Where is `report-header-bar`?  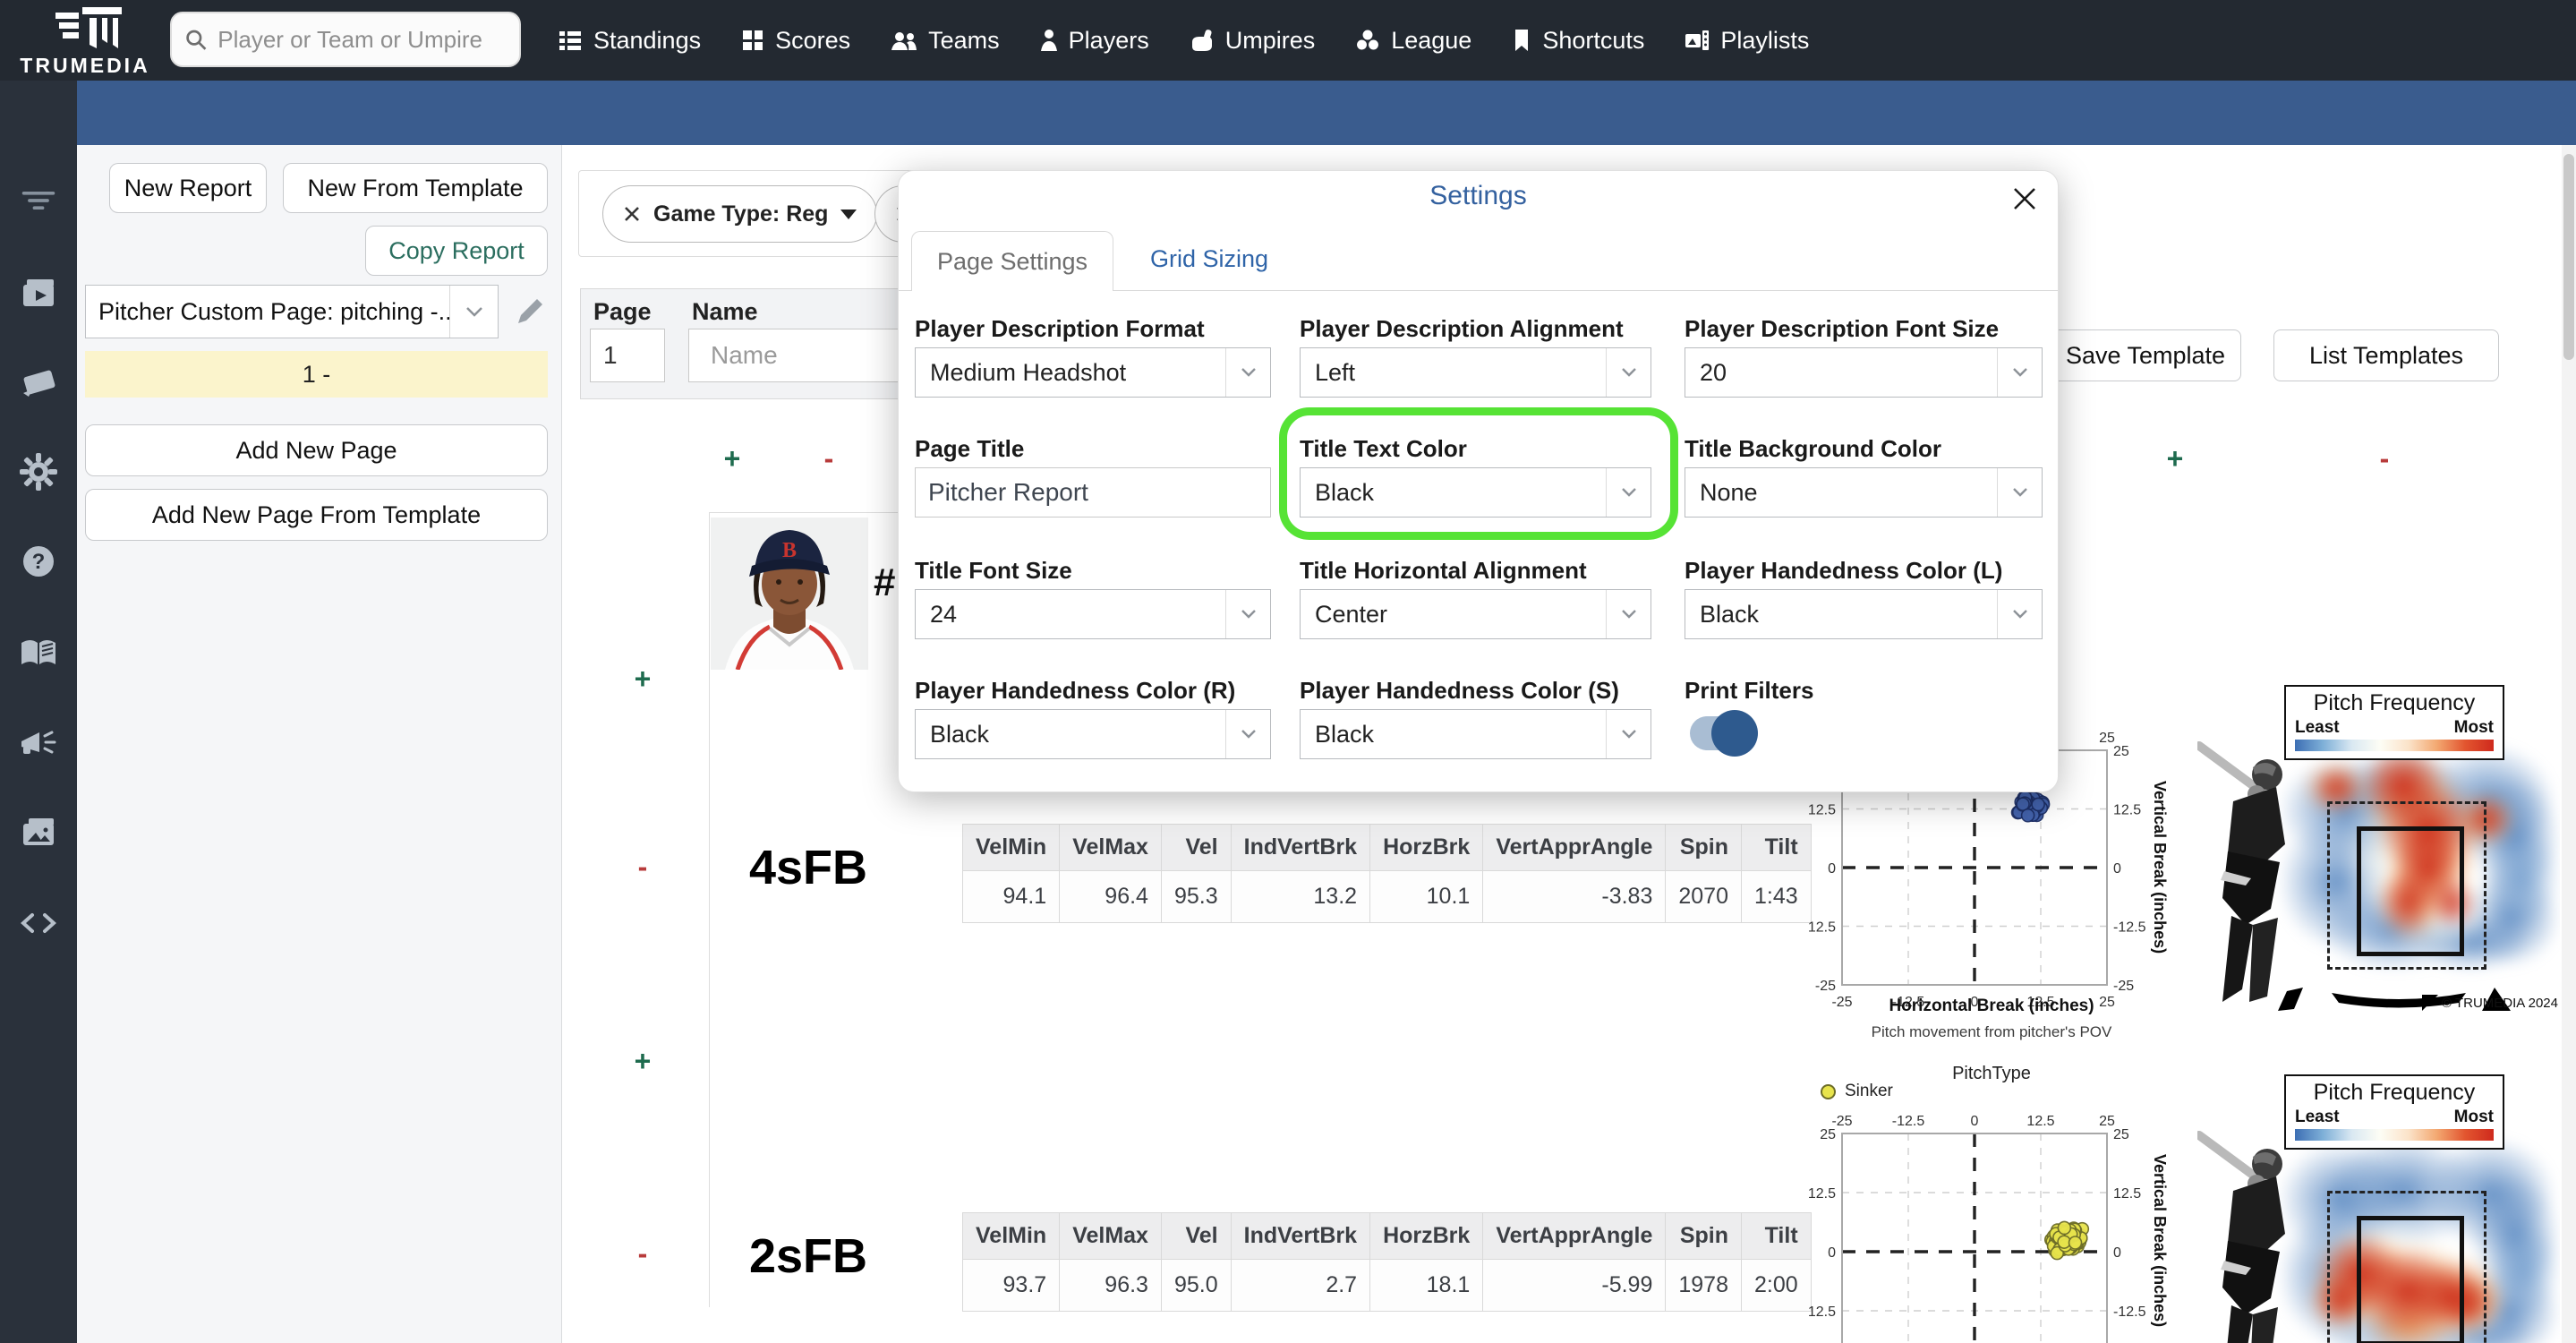
report-header-bar is located at coordinates (1326, 113).